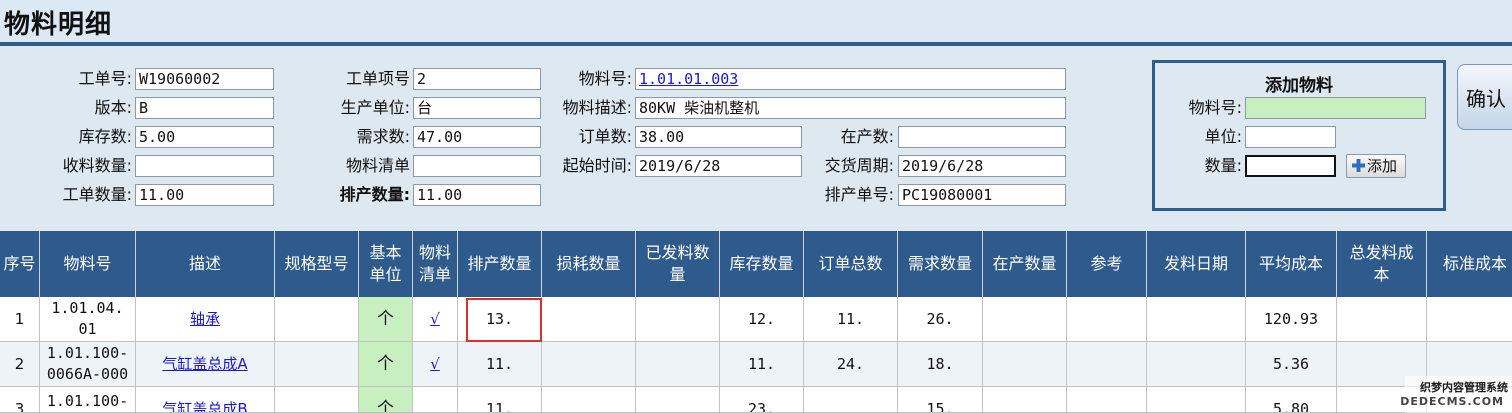  I want to click on delivery-field: 2019/6/28, so click(982, 166).